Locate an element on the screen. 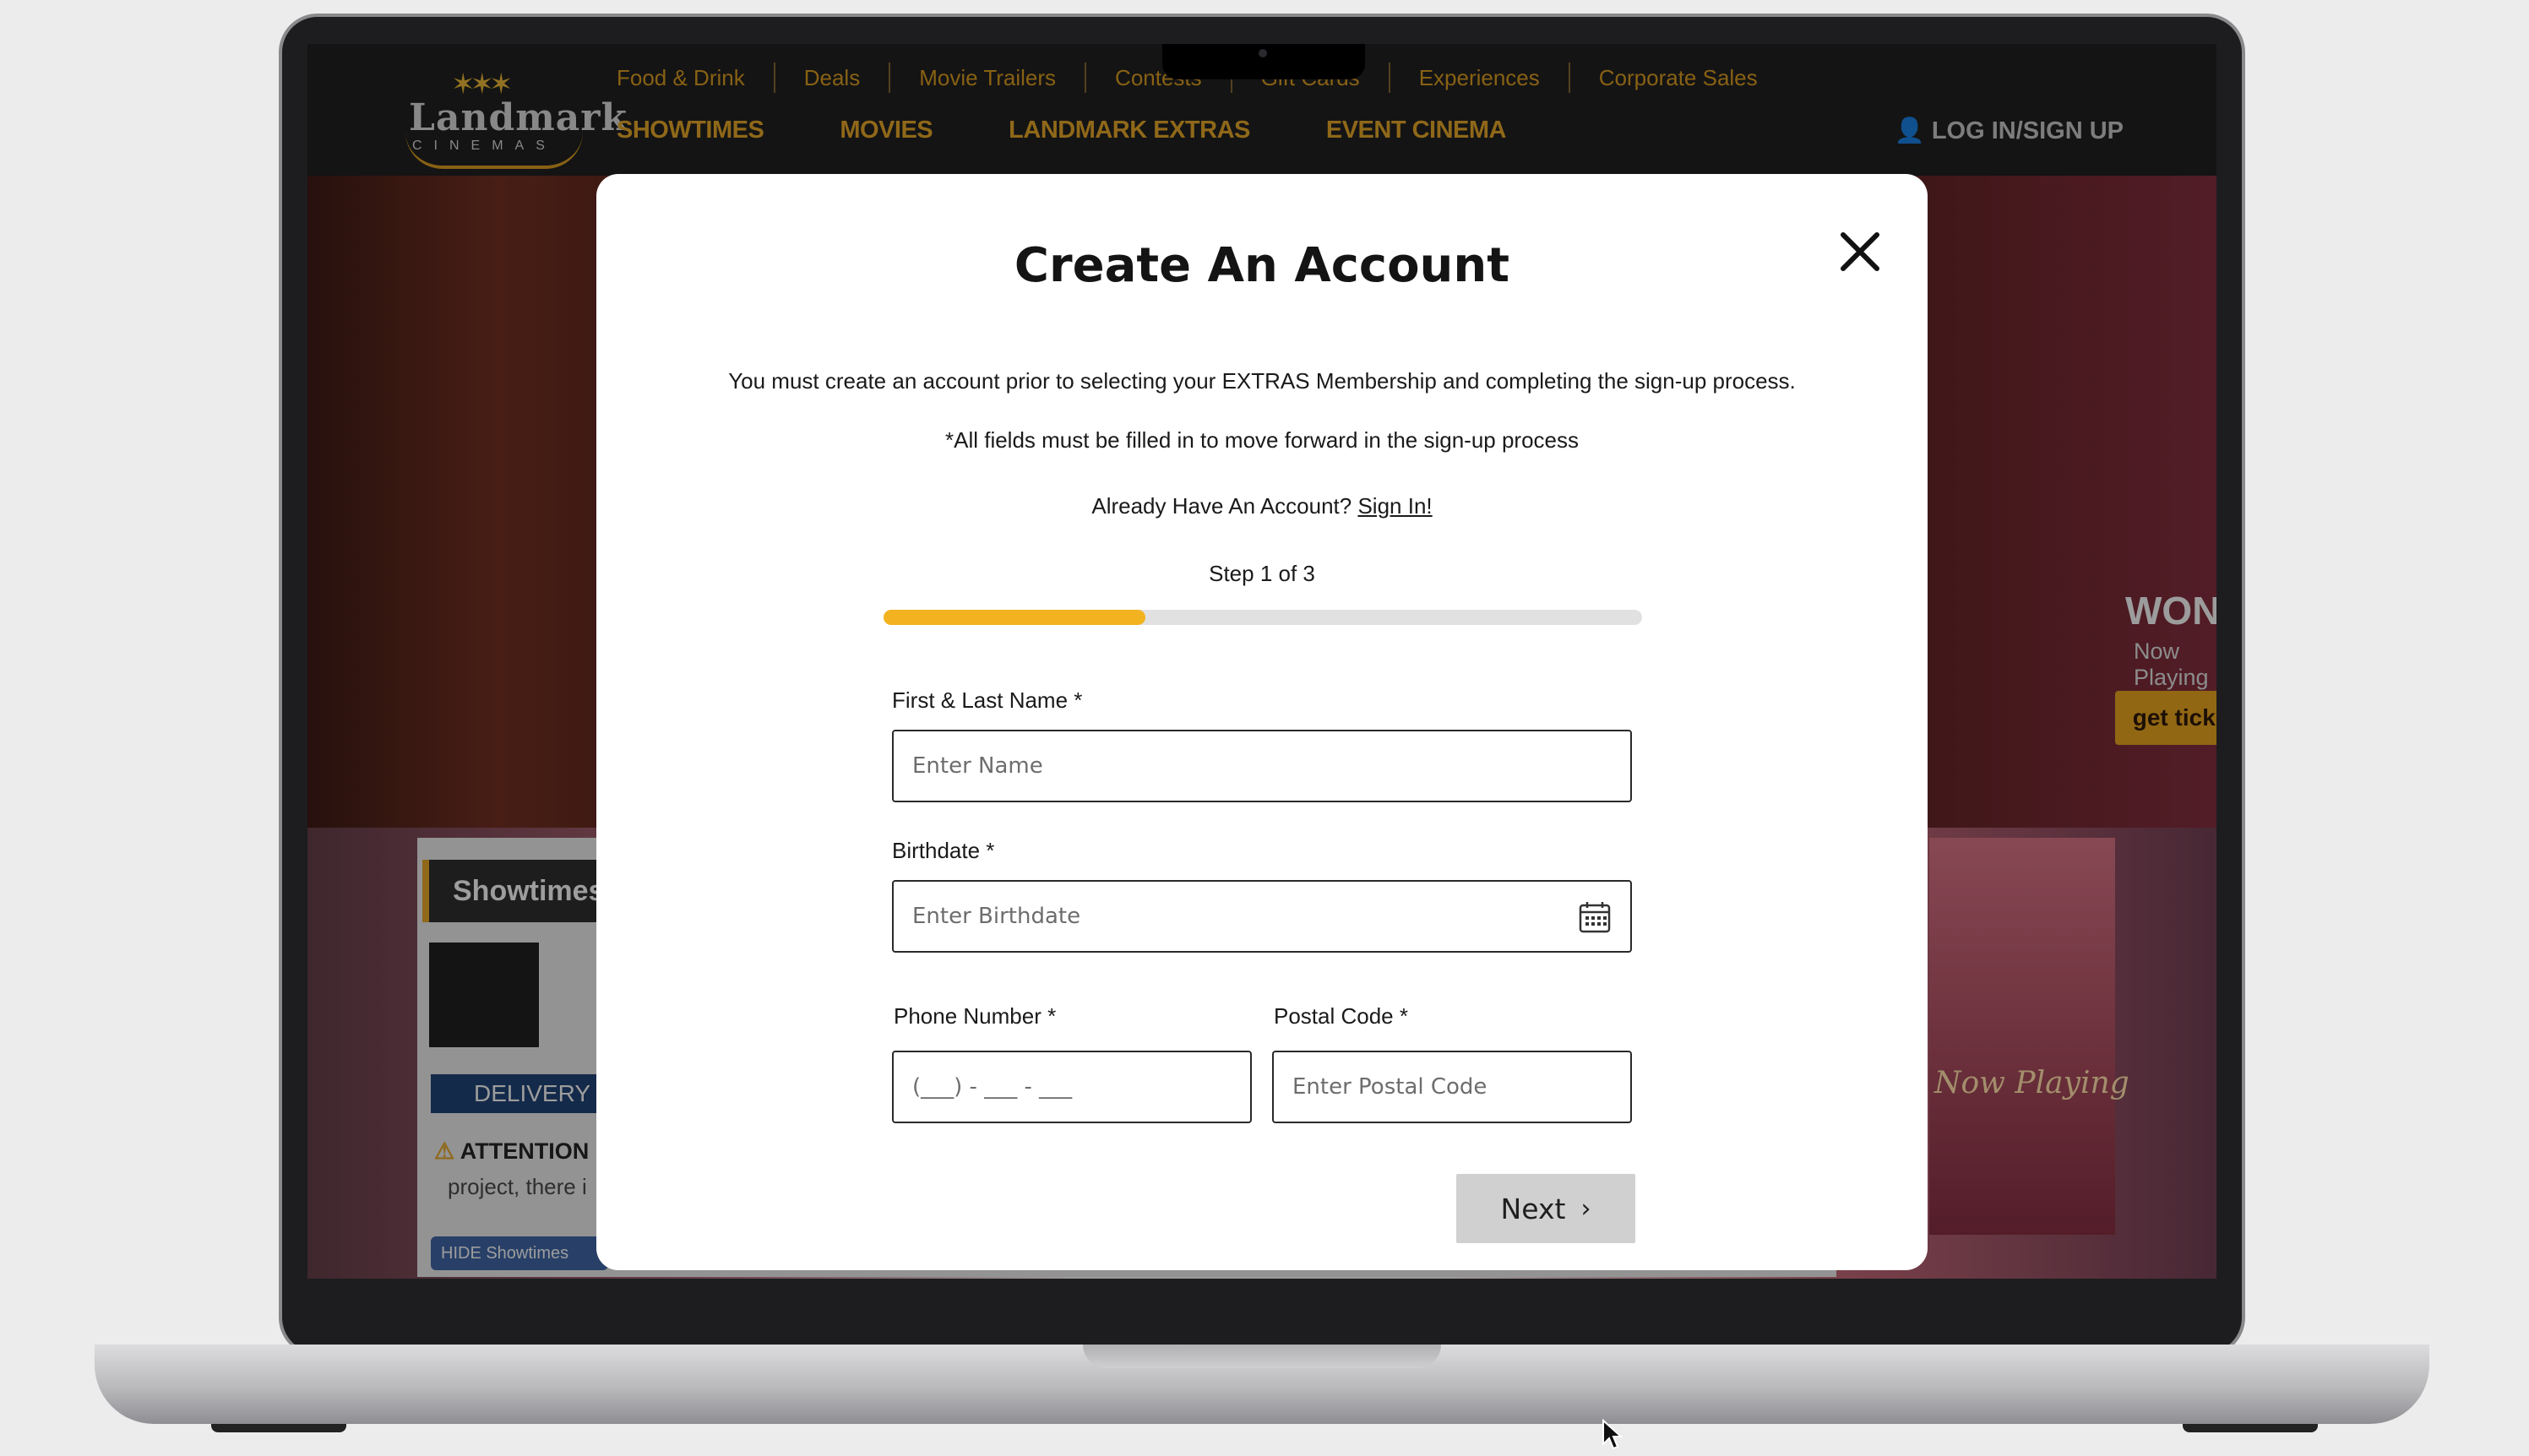 The height and width of the screenshot is (1456, 2529). mouse-cursor-icon is located at coordinates (1612, 1434).